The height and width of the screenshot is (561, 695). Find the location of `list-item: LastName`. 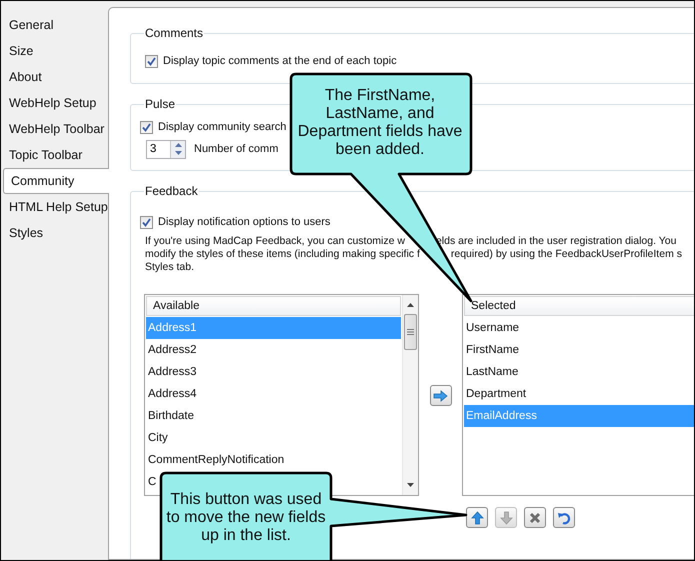

list-item: LastName is located at coordinates (492, 372).